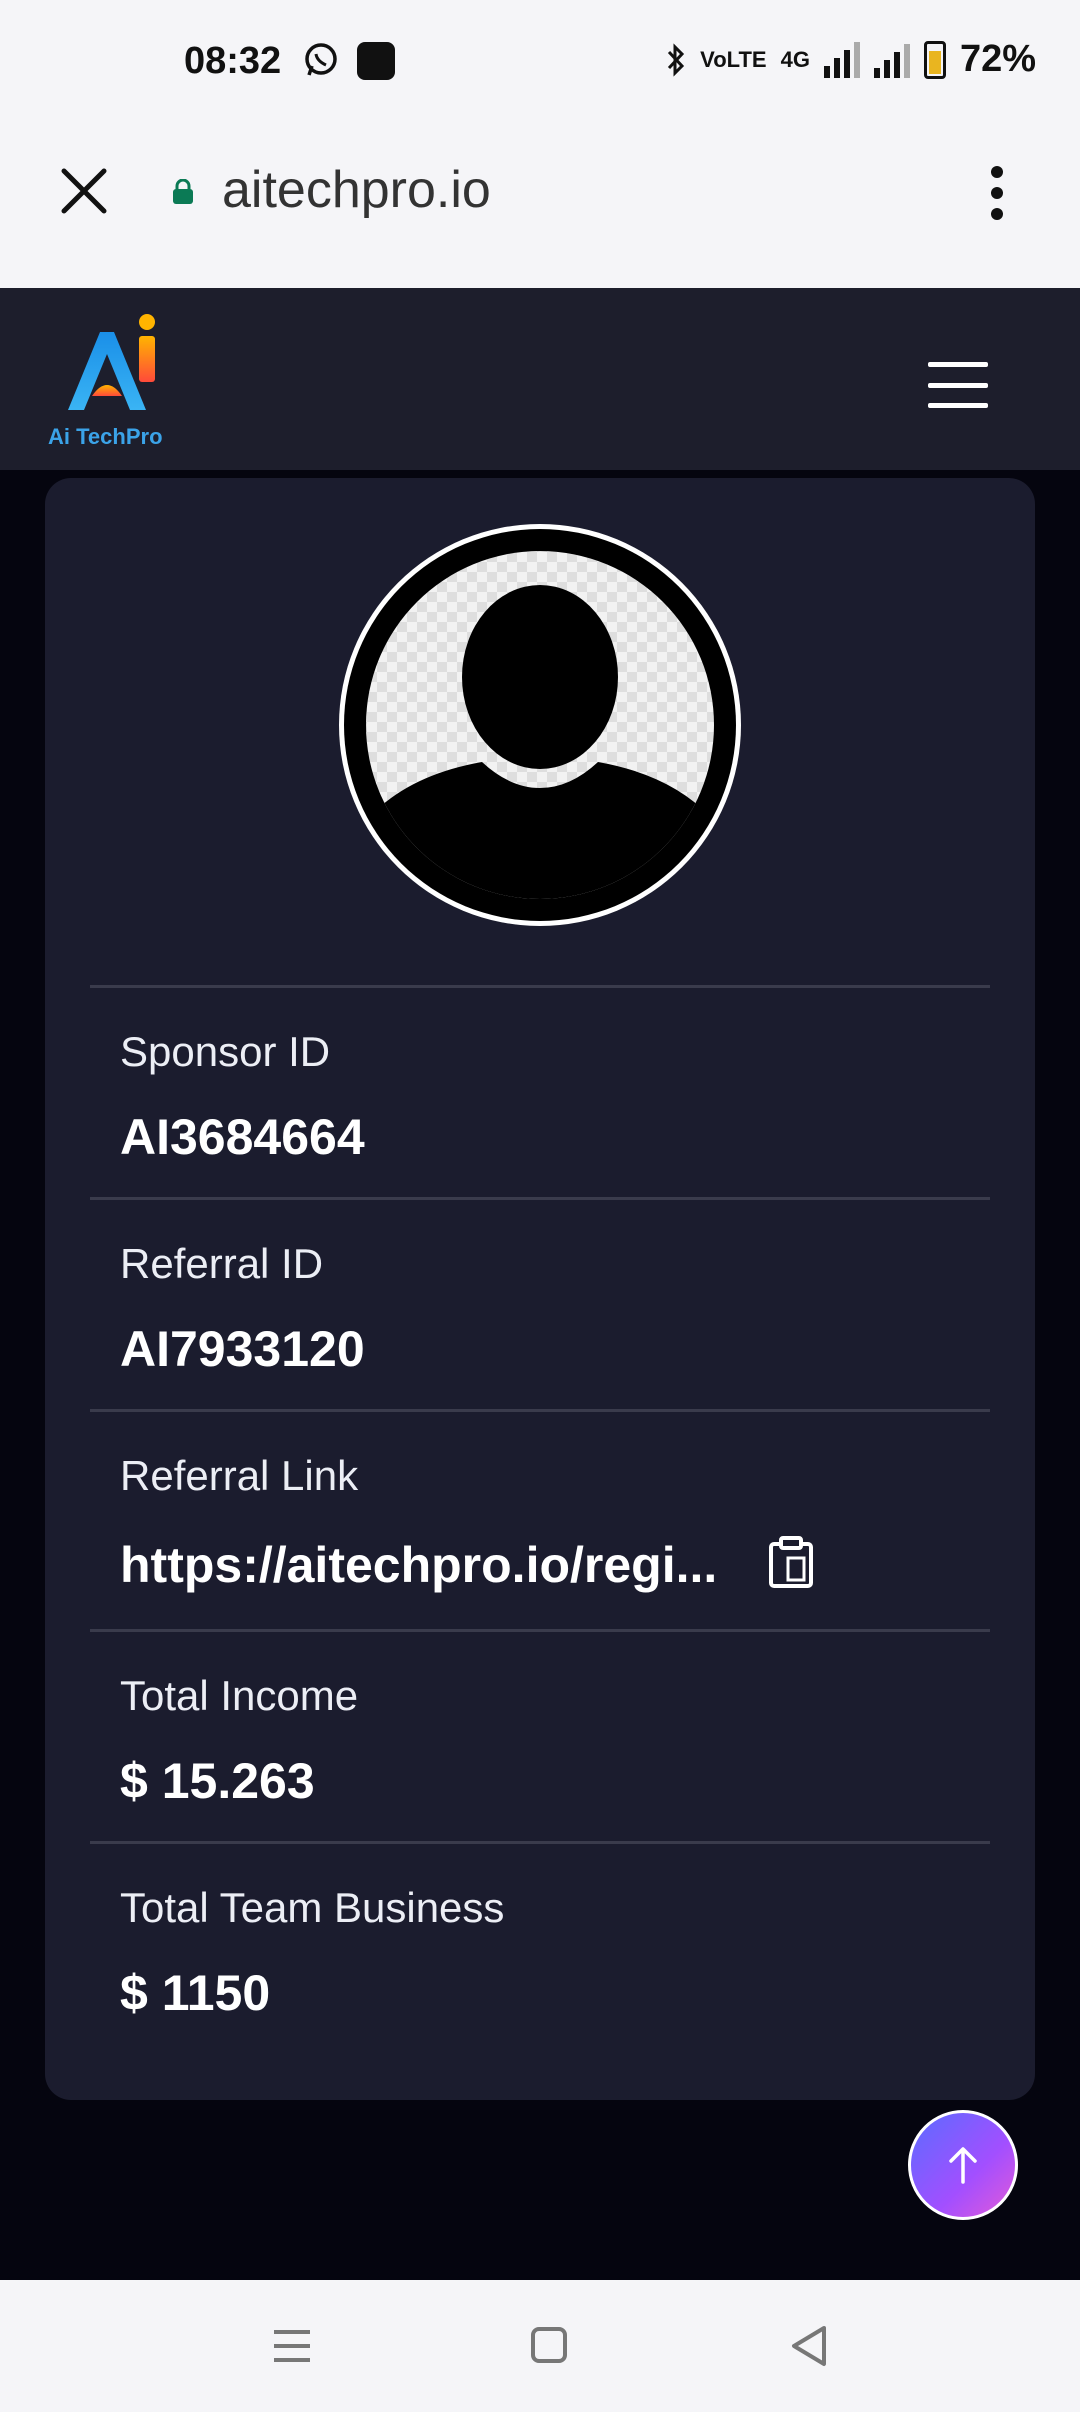 This screenshot has height=2412, width=1080. What do you see at coordinates (997, 193) in the screenshot?
I see `more-options-icon` at bounding box center [997, 193].